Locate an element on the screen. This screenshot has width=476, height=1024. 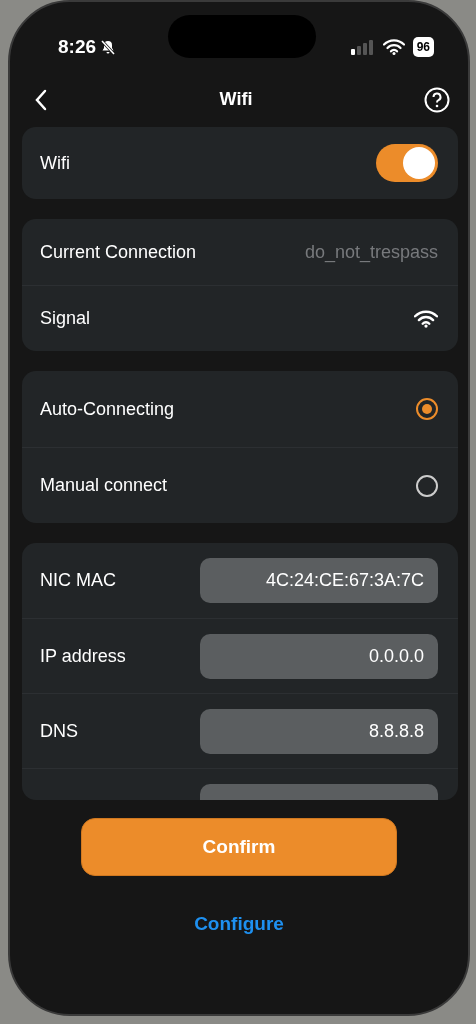
mode-option: Auto-Connecting is located at coordinates (240, 409).